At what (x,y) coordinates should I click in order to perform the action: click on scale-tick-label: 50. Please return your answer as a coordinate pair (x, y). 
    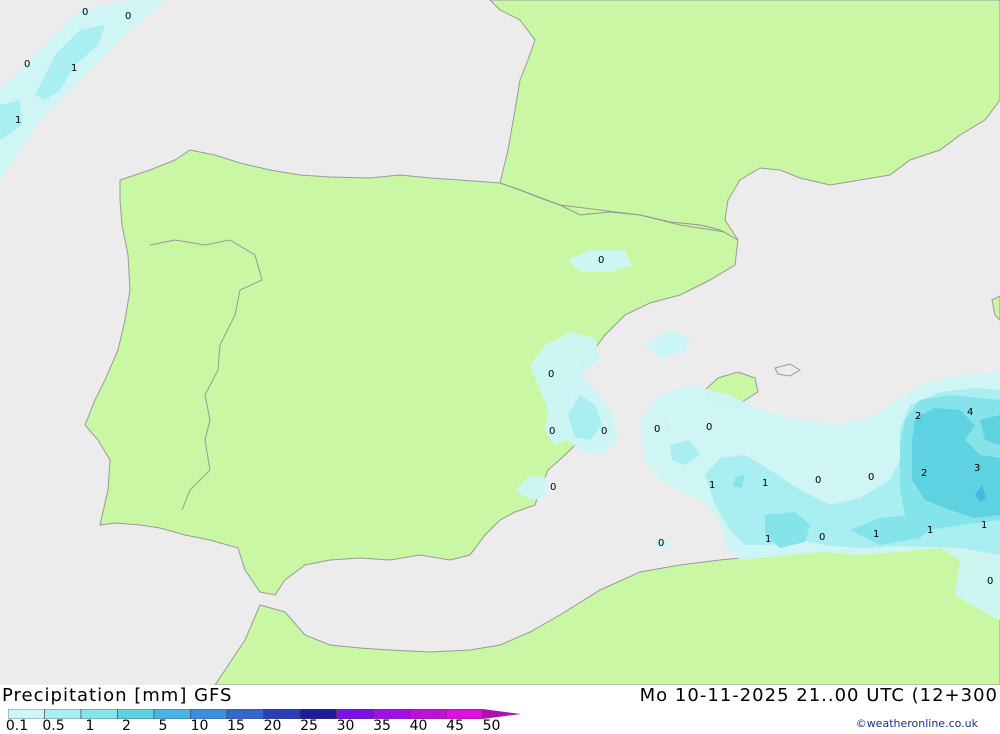
    Looking at the image, I should click on (491, 726).